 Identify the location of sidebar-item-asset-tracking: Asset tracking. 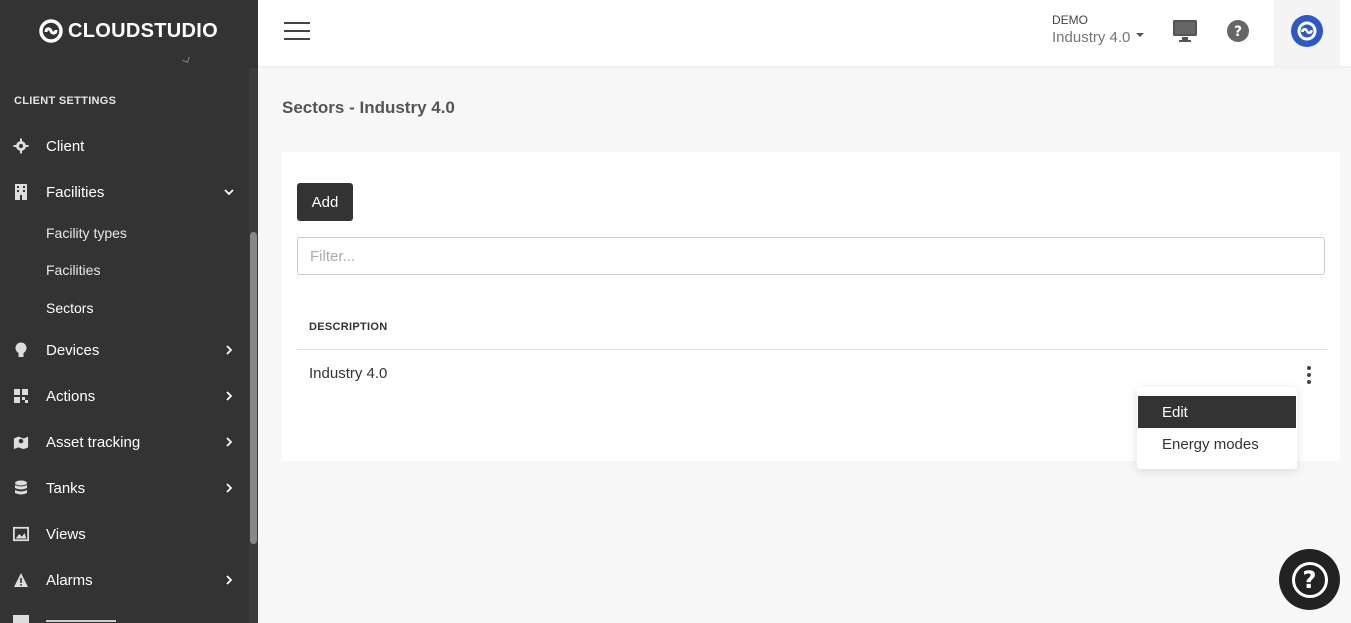
(125, 442).